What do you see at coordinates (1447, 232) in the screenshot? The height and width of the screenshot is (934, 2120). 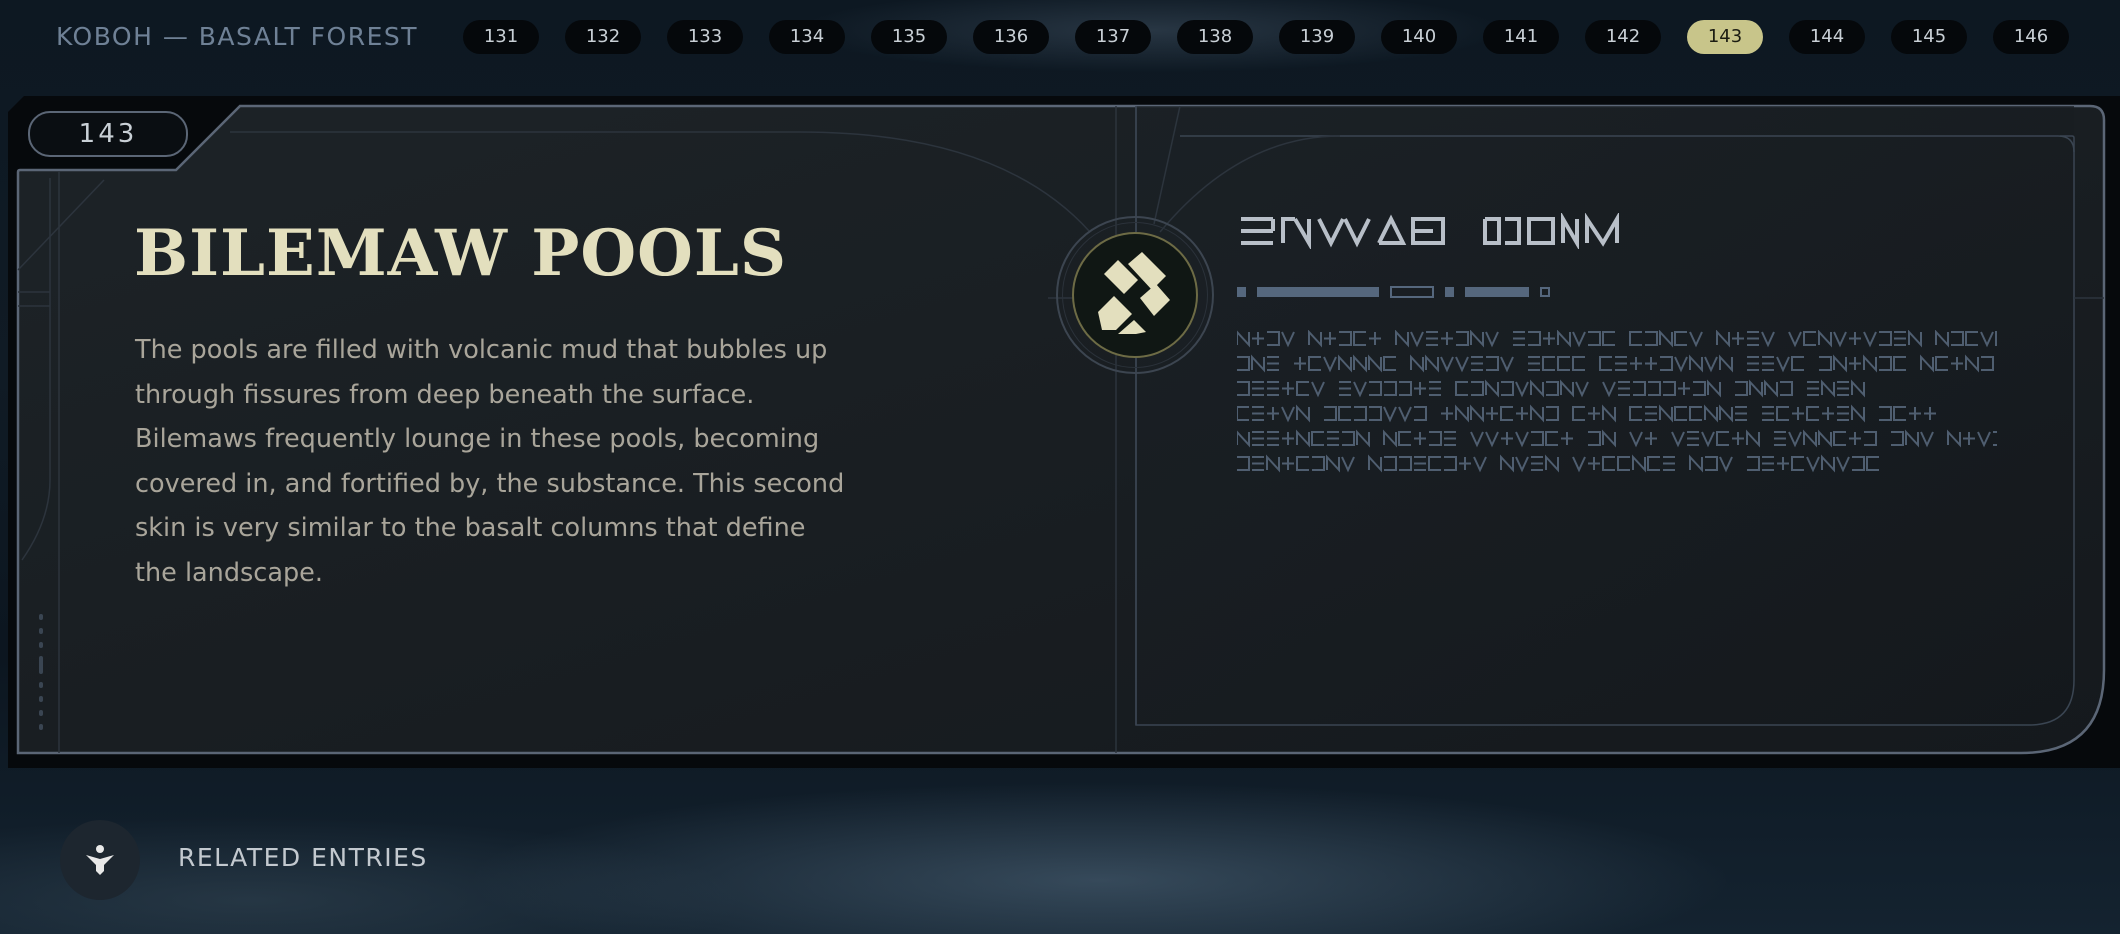 I see `aurebesh-title-glyphs` at bounding box center [1447, 232].